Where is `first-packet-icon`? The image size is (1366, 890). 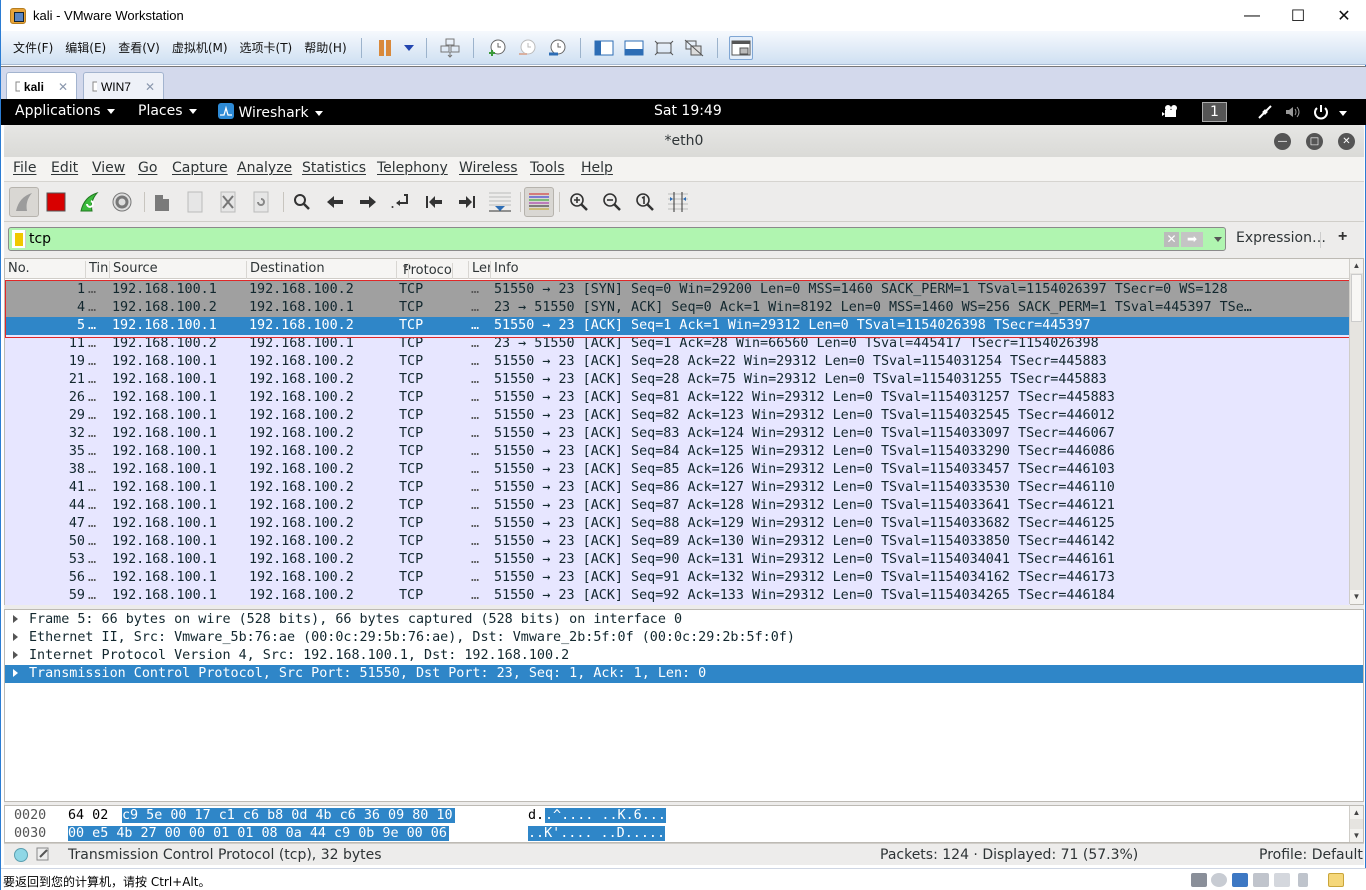 first-packet-icon is located at coordinates (434, 202).